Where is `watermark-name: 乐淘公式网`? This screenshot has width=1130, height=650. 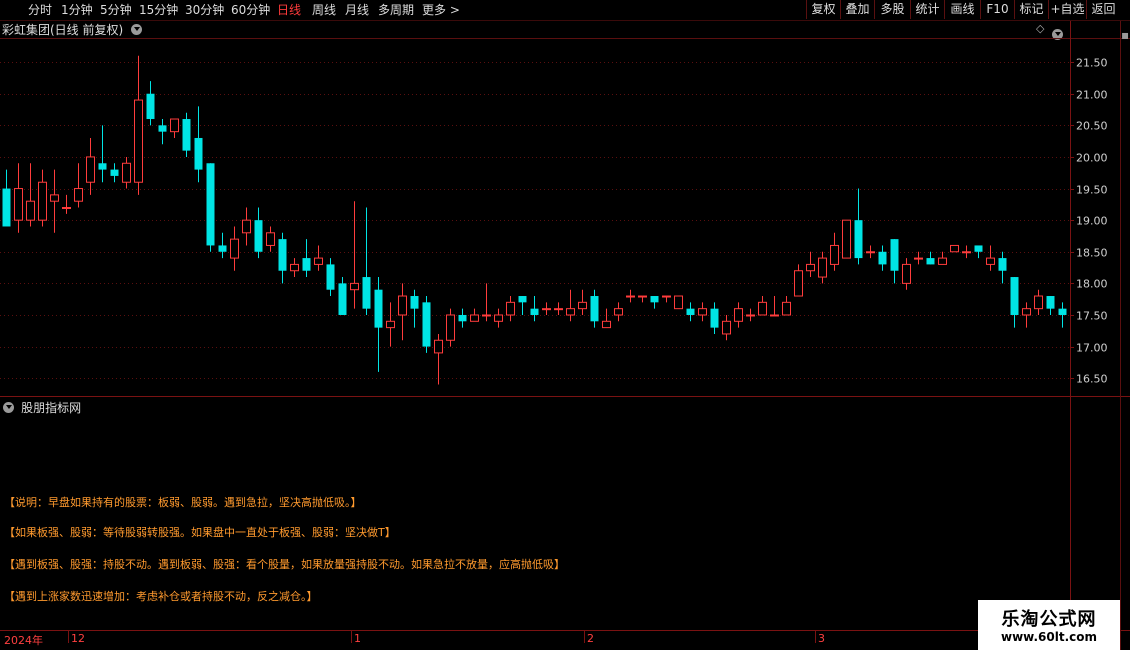 watermark-name: 乐淘公式网 is located at coordinates (1049, 619).